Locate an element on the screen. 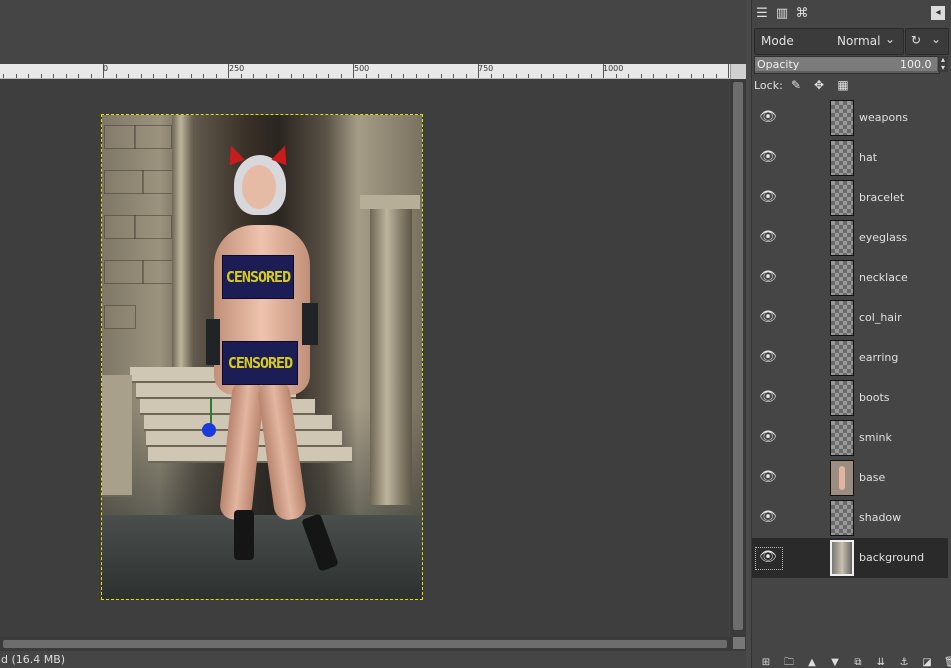 The width and height of the screenshot is (951, 668). reset-icon: ↻ is located at coordinates (916, 40).